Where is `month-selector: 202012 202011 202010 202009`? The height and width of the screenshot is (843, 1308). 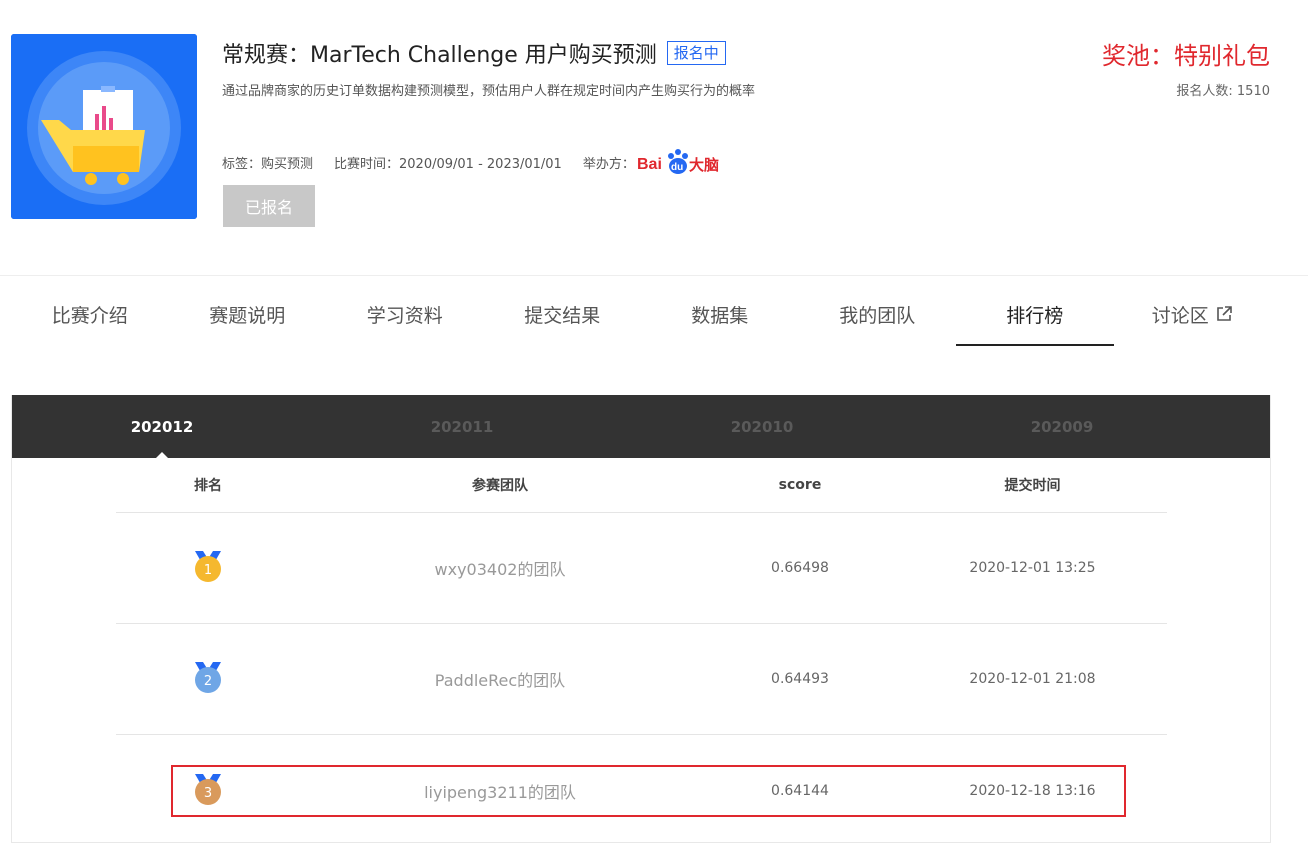
month-selector: 202012 202011 202010 202009 is located at coordinates (641, 426).